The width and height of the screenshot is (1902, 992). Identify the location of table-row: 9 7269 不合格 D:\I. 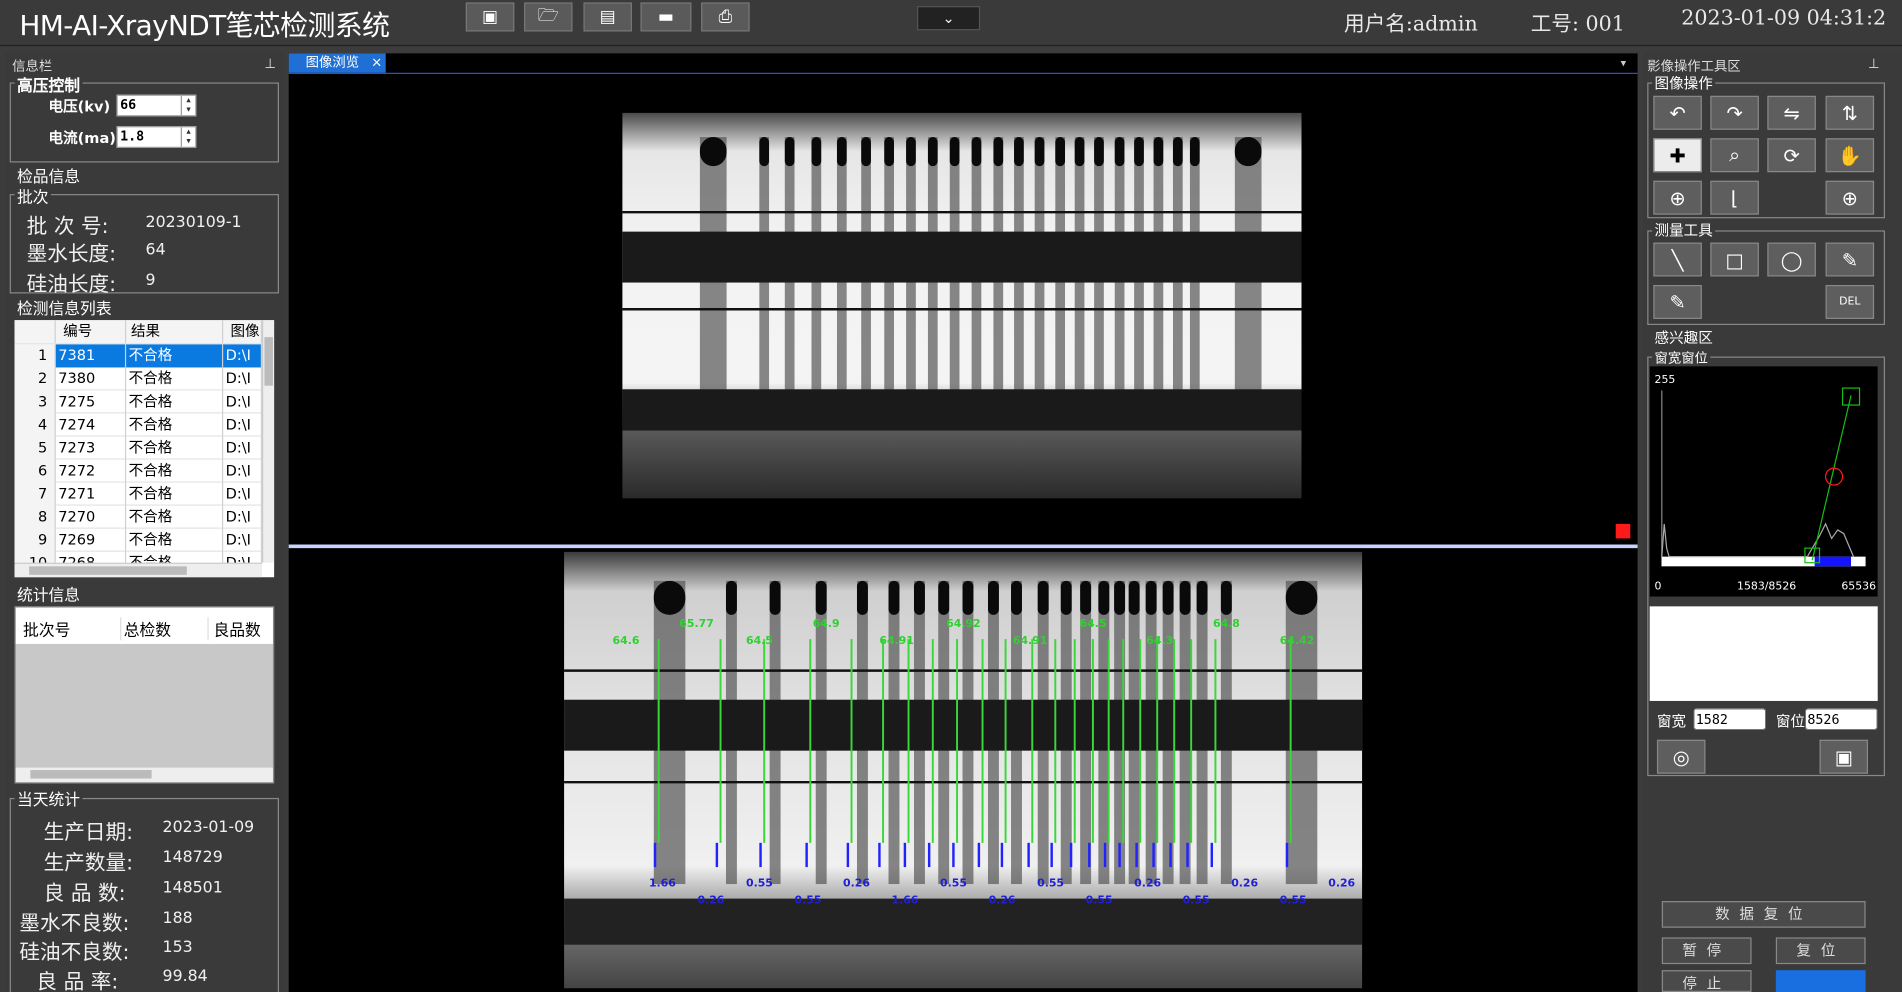
(138, 540).